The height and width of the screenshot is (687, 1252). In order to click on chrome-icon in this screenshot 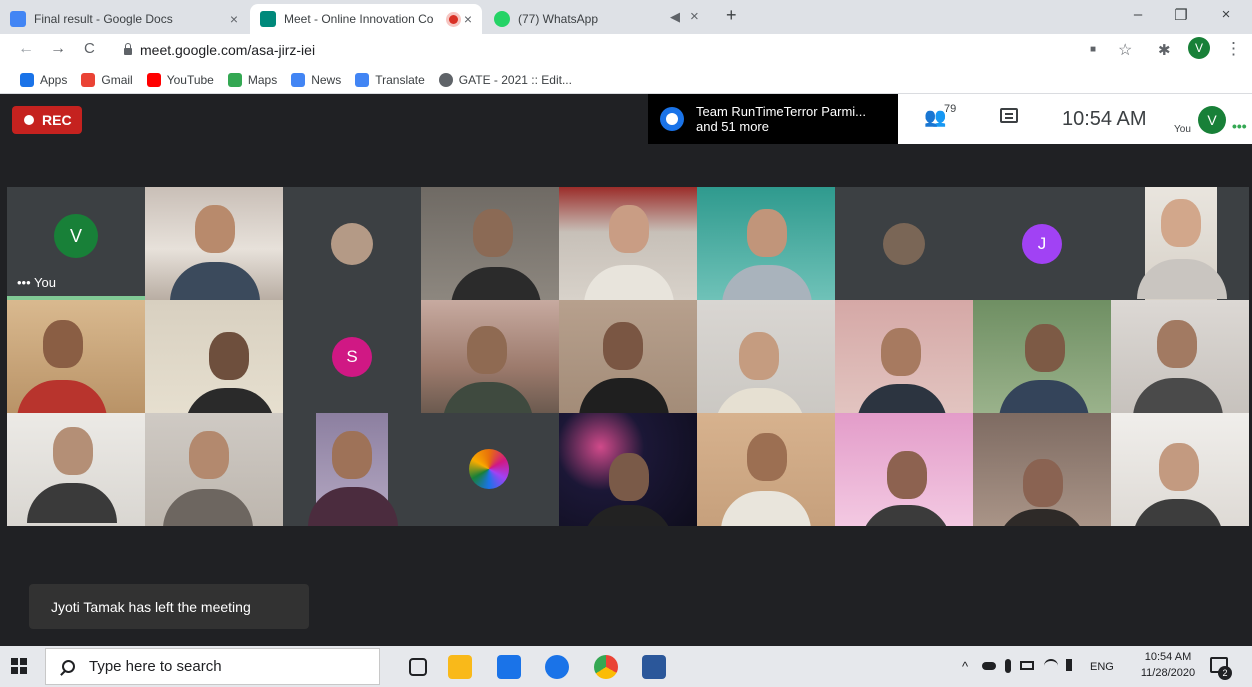, I will do `click(606, 667)`.